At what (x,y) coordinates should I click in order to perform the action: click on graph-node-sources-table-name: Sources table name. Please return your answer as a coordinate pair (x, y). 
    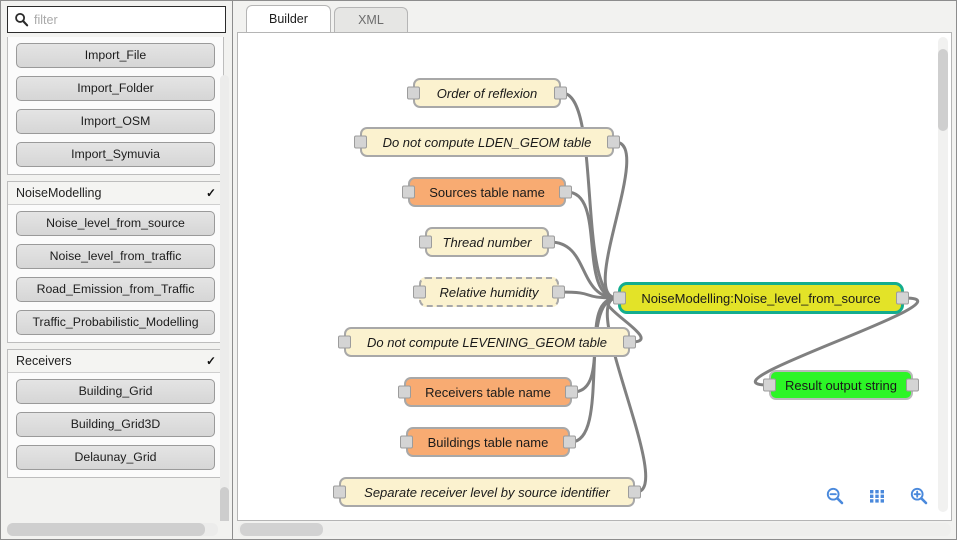
    Looking at the image, I should click on (487, 192).